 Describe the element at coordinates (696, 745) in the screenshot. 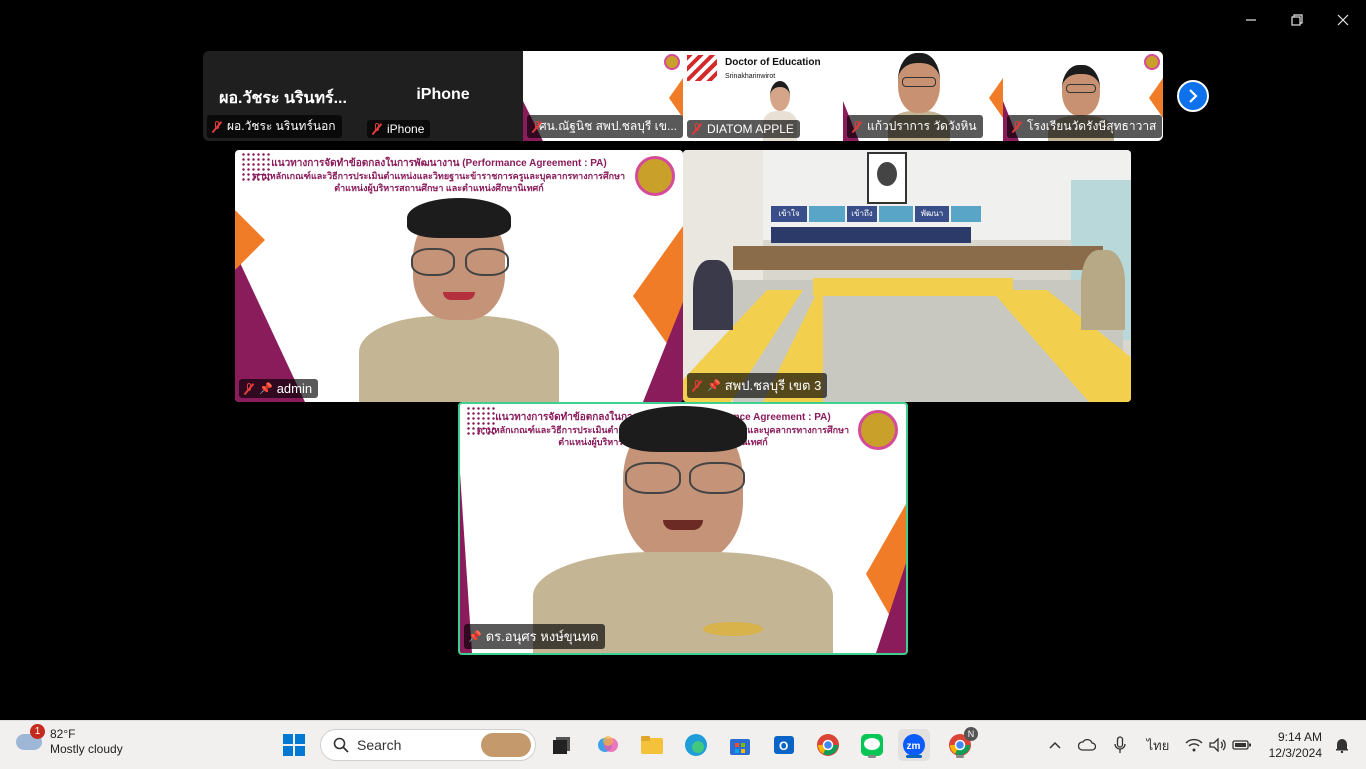

I see `edge-button` at that location.